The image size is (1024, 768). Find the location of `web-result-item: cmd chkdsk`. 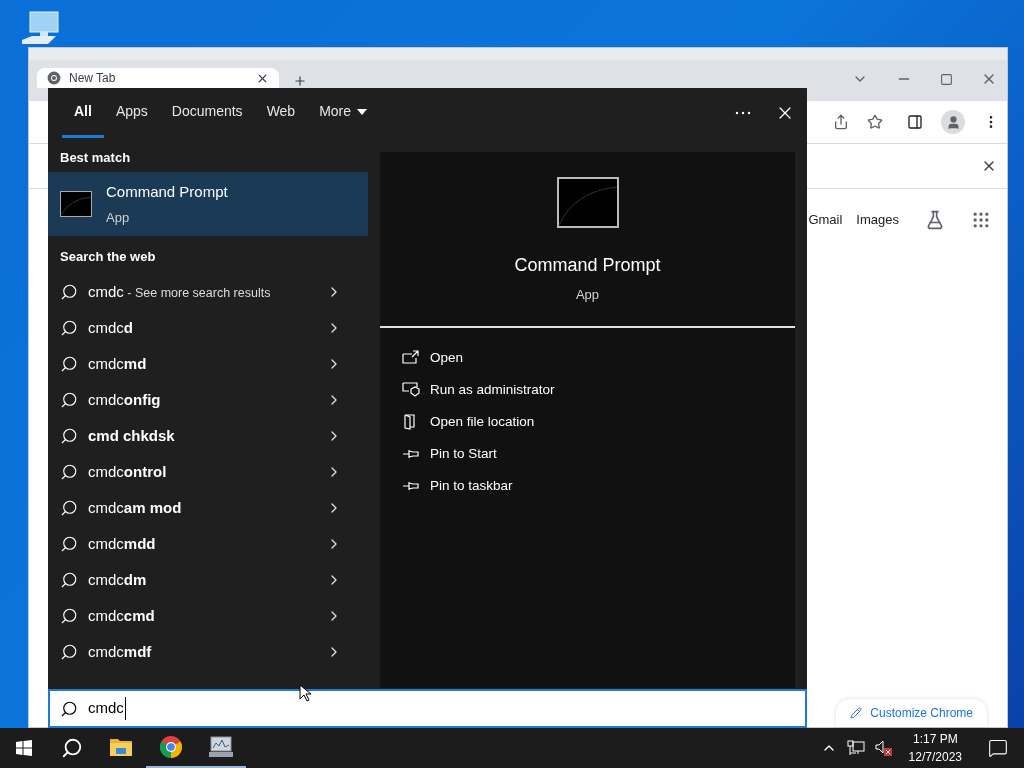

web-result-item: cmd chkdsk is located at coordinates (208, 436).